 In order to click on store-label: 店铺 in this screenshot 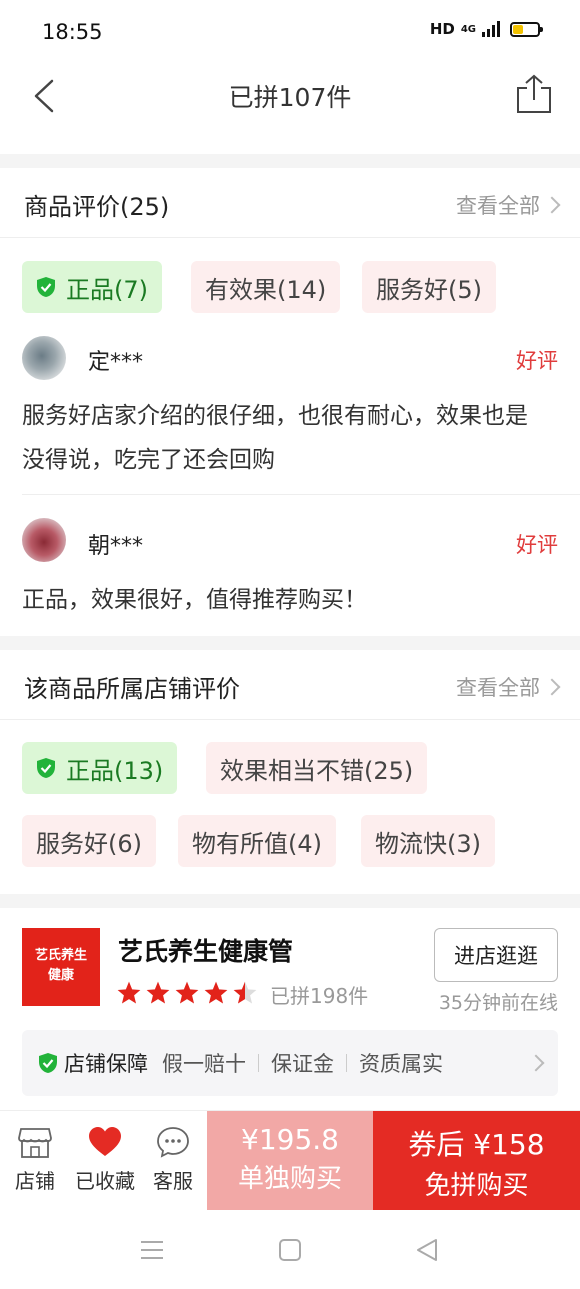, I will do `click(35, 1181)`.